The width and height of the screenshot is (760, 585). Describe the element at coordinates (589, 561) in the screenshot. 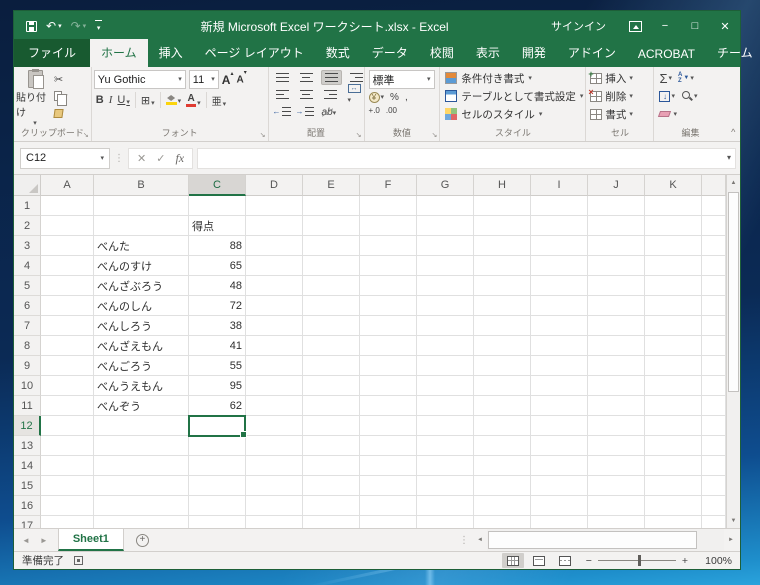

I see `zoom-out-button: −` at that location.